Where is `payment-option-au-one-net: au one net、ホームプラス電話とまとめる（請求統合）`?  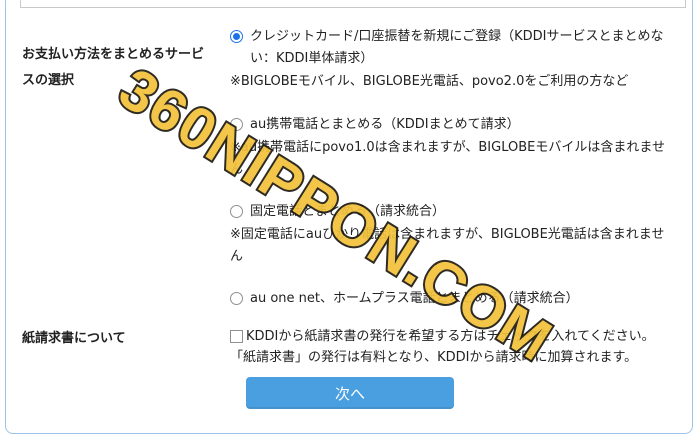 payment-option-au-one-net: au one net、ホームプラス電話とまとめる（請求統合） is located at coordinates (450, 299).